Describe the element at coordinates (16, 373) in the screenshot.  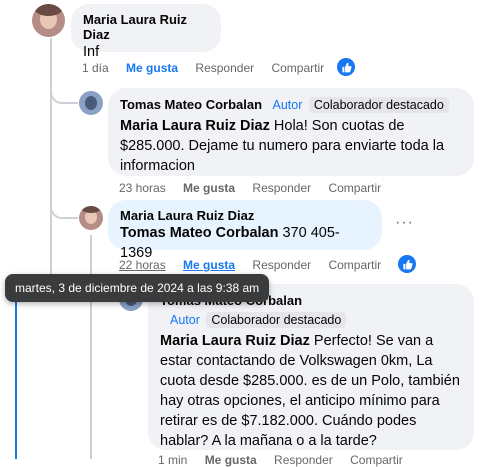
I see `thread-line-active` at that location.